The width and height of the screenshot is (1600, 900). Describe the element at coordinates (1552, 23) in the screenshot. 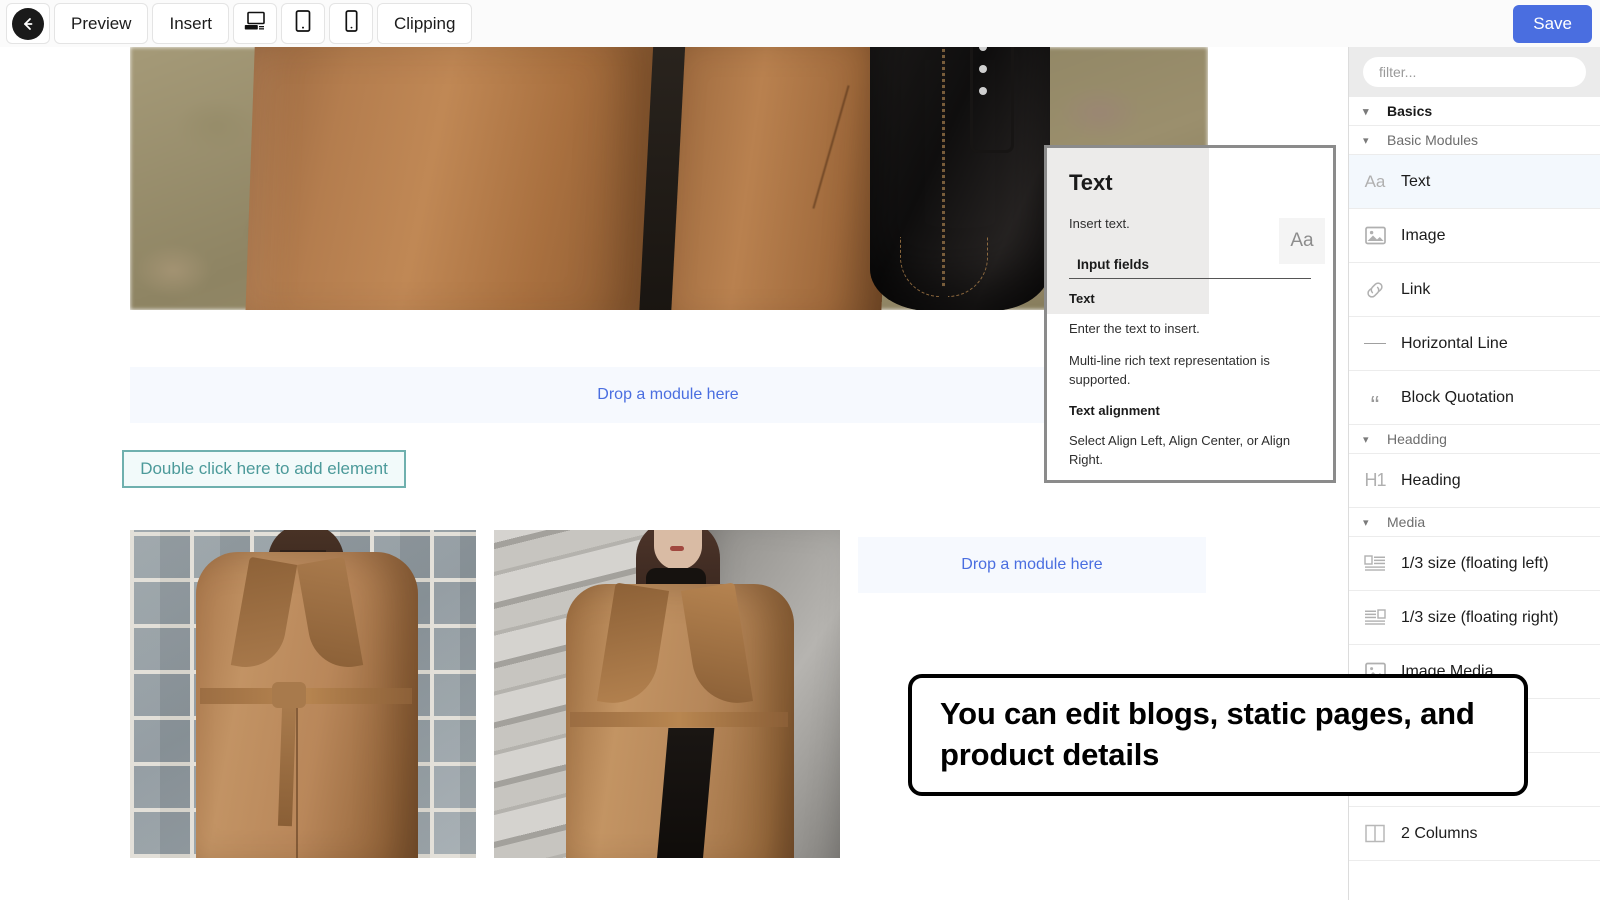

I see `save-button: Save` at that location.